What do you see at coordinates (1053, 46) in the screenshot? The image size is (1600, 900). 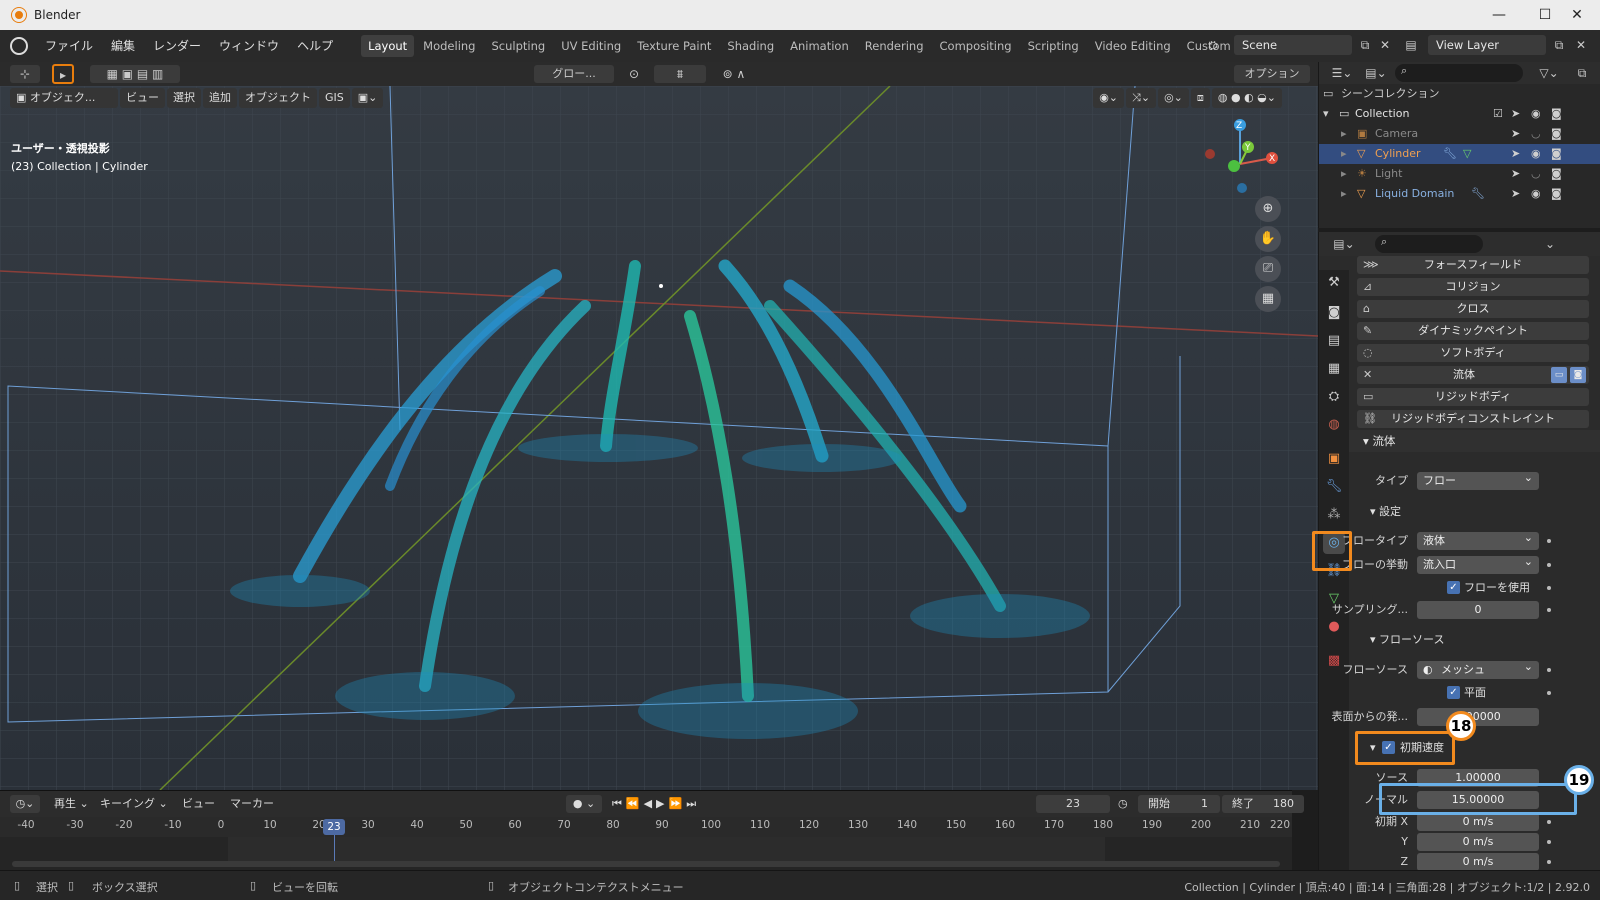 I see `tab-scripting: Scripting` at bounding box center [1053, 46].